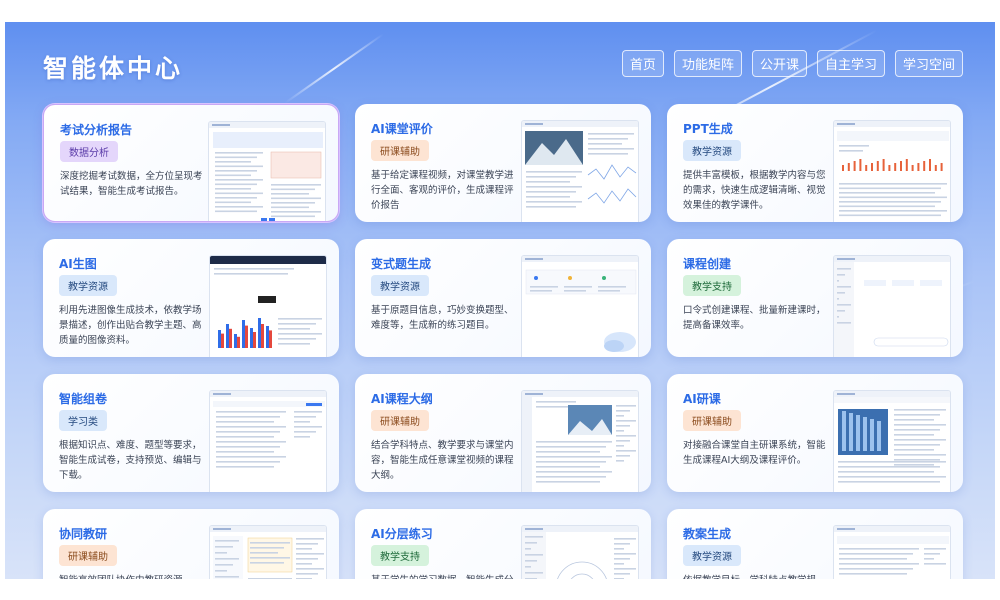 This screenshot has height=600, width=1000. Describe the element at coordinates (191, 544) in the screenshot. I see `agent-card: 协同教研研课辅助智能高效团队协作中教研资源` at that location.